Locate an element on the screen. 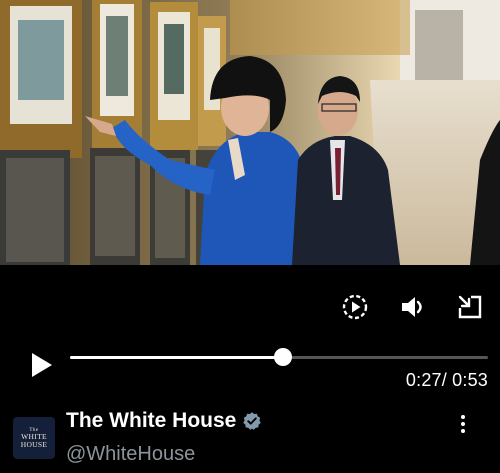 Image resolution: width=500 pixels, height=473 pixels. more-vertical-icon is located at coordinates (463, 424).